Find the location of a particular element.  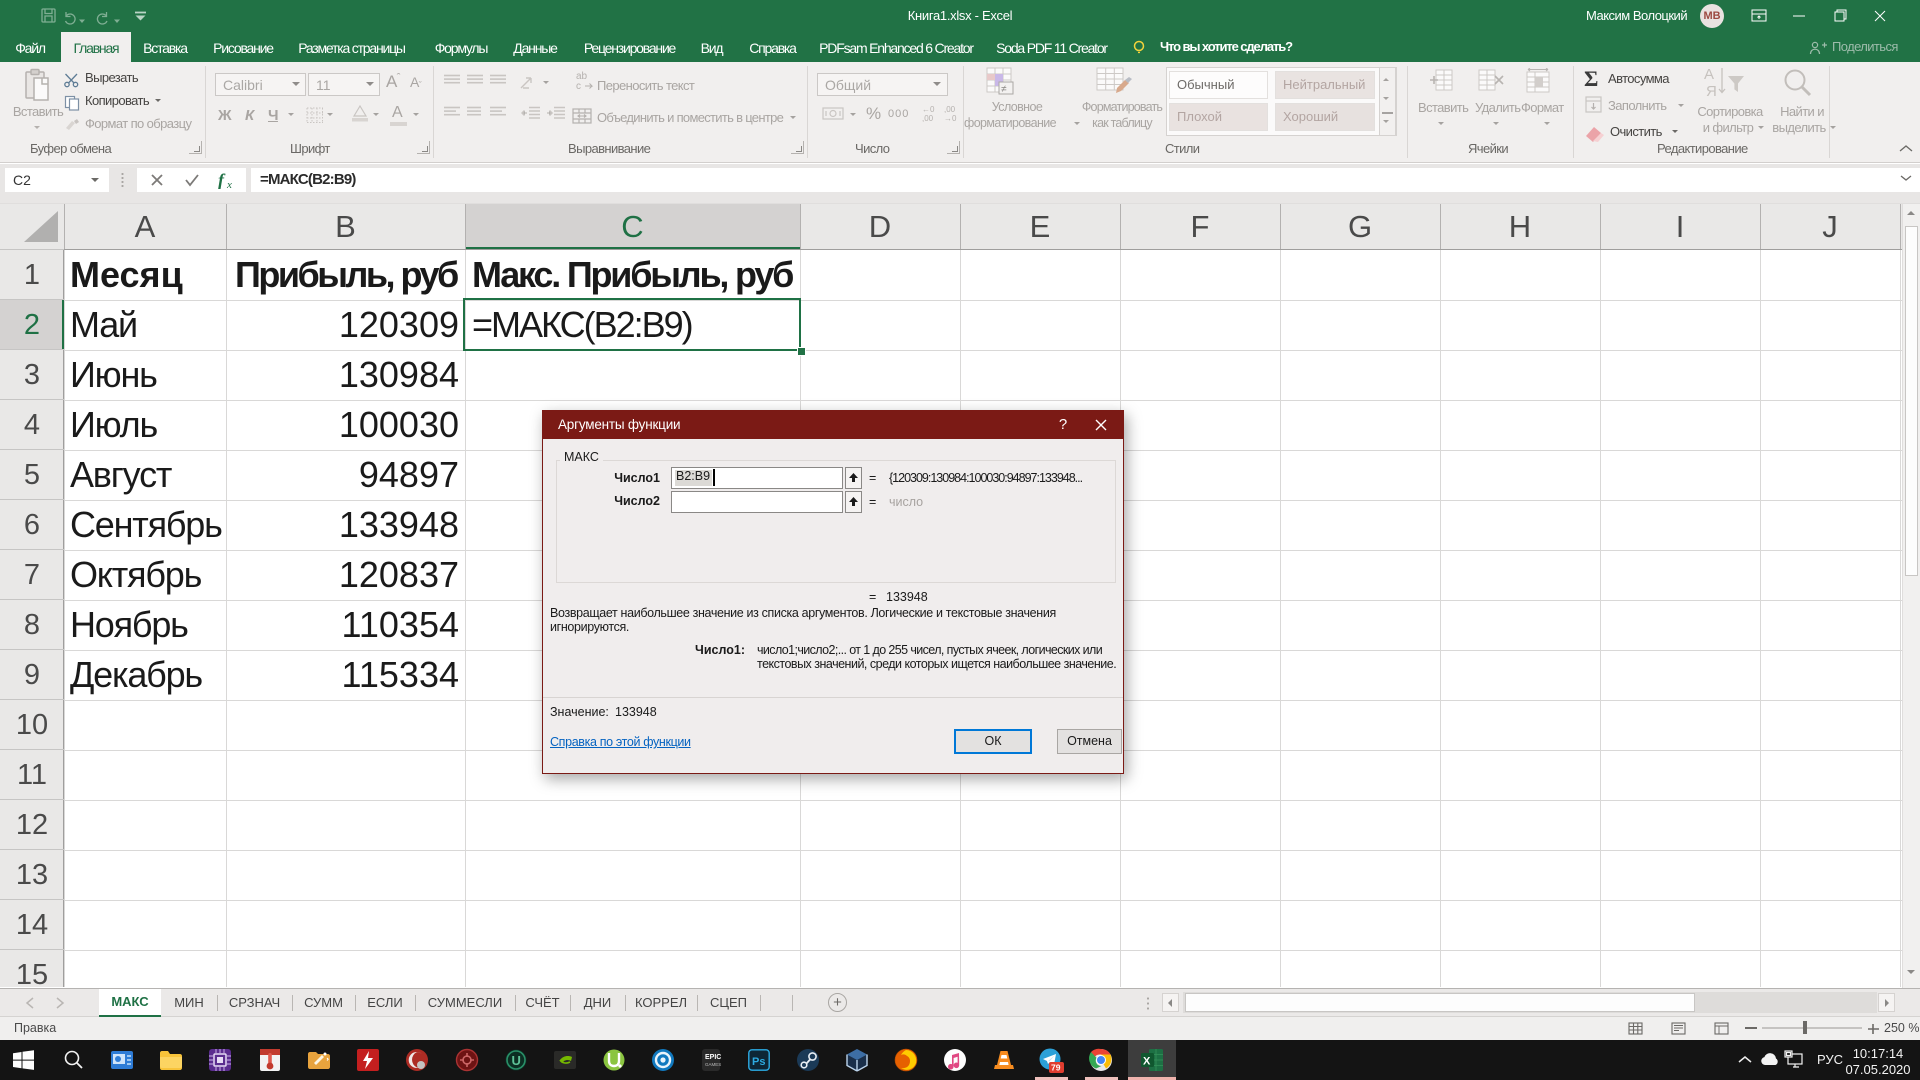

svg-text: А is located at coordinates (1709, 74).